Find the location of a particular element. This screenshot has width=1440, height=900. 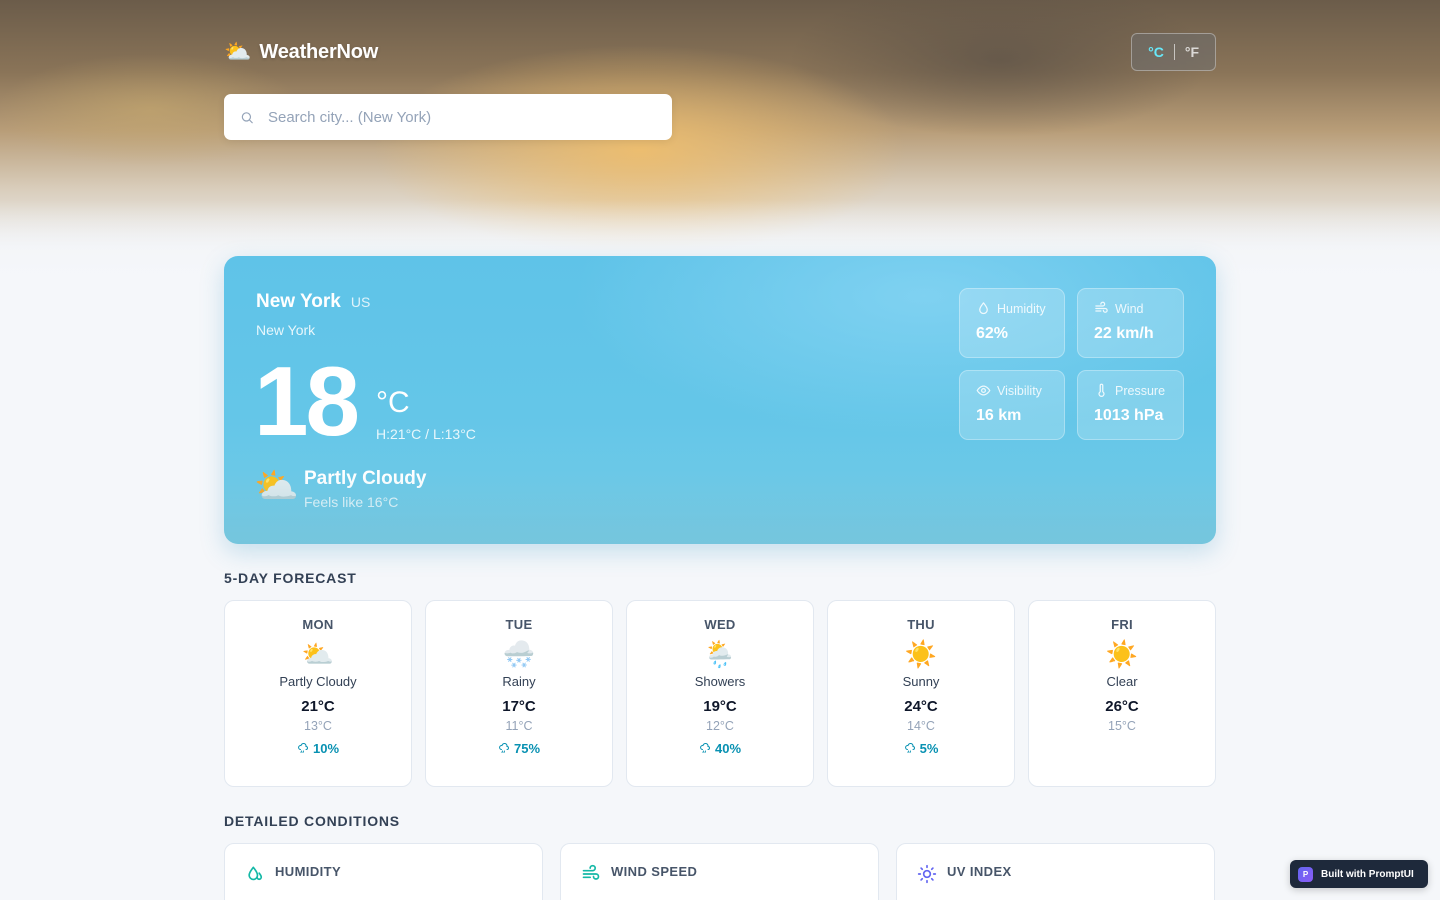

detail-title: HUMIDITY is located at coordinates (308, 871).